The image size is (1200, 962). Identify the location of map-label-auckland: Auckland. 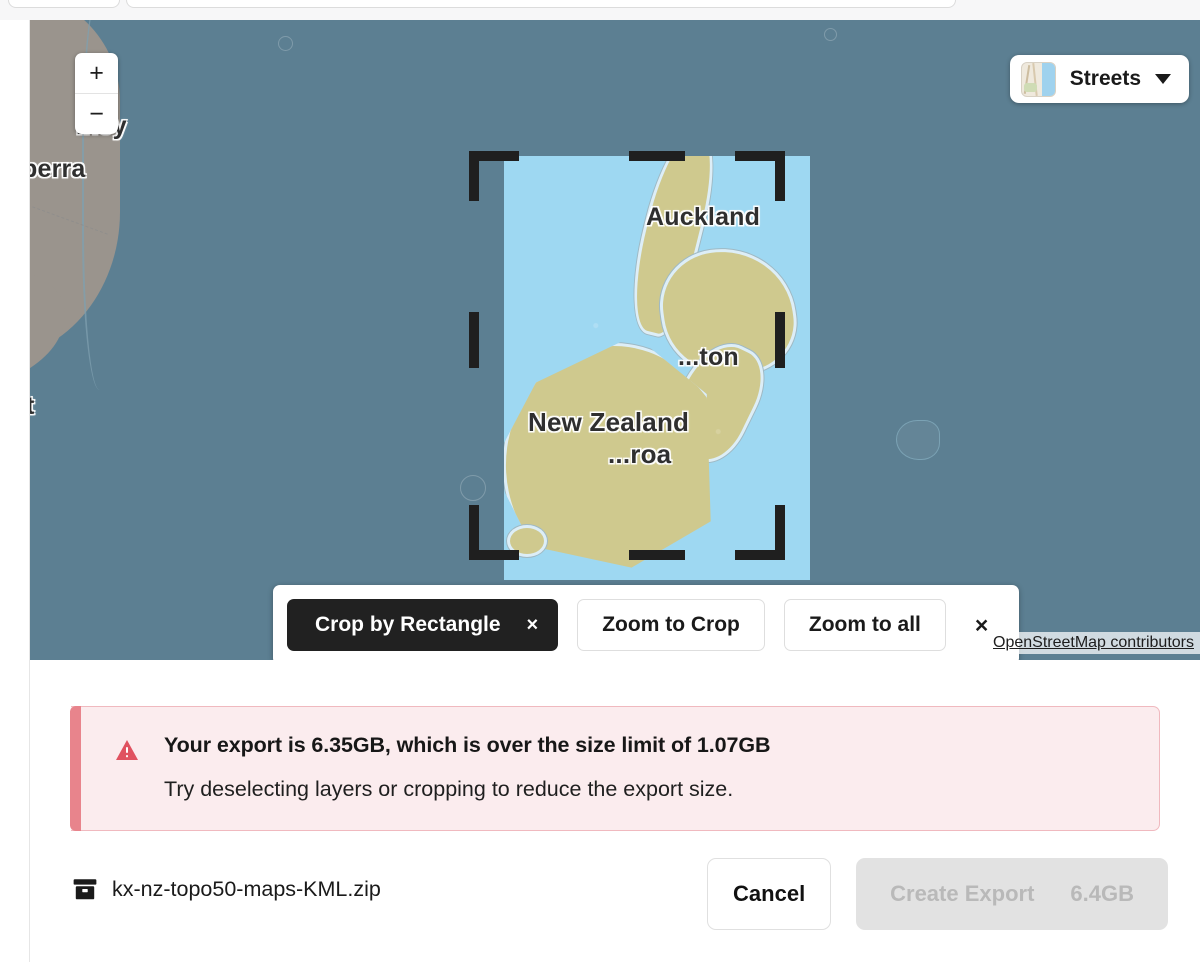
(703, 217).